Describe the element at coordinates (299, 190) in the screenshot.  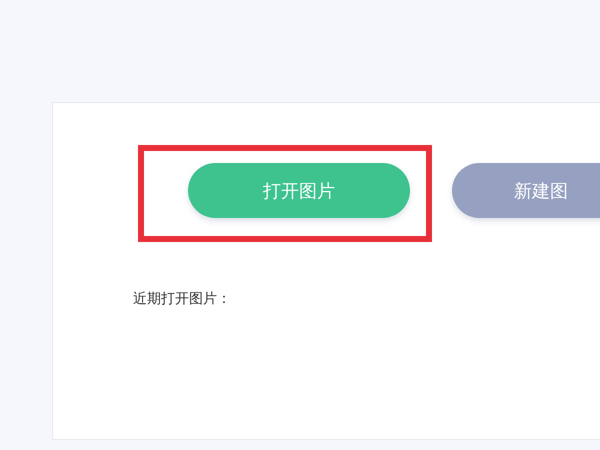
I see `open-image-button: 打开图片` at that location.